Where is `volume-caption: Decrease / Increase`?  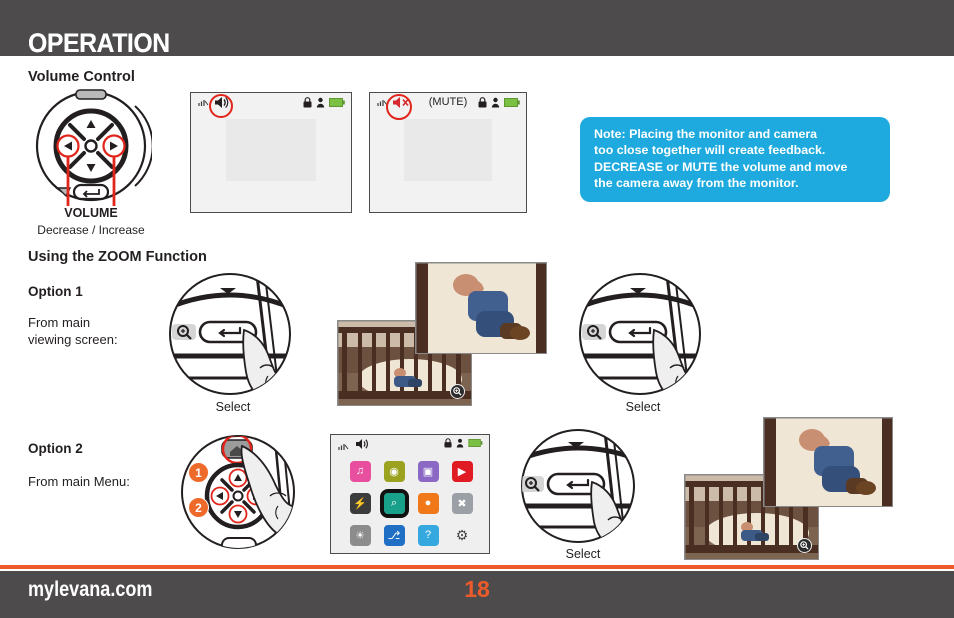 volume-caption: Decrease / Increase is located at coordinates (91, 230).